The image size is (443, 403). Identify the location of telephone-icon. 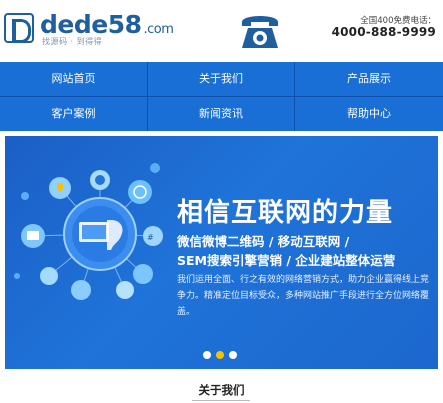
(260, 32).